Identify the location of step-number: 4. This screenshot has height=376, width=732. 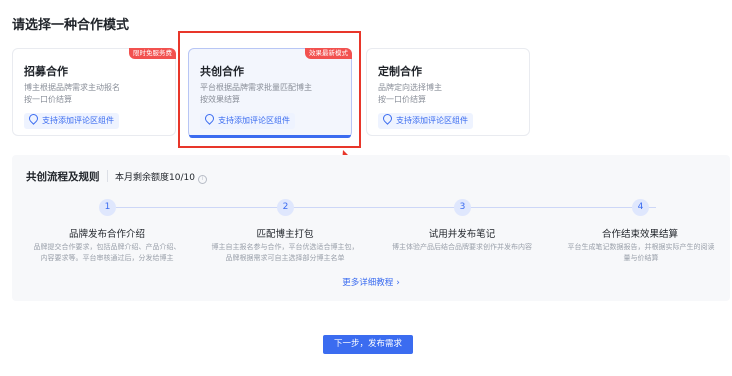
(640, 207).